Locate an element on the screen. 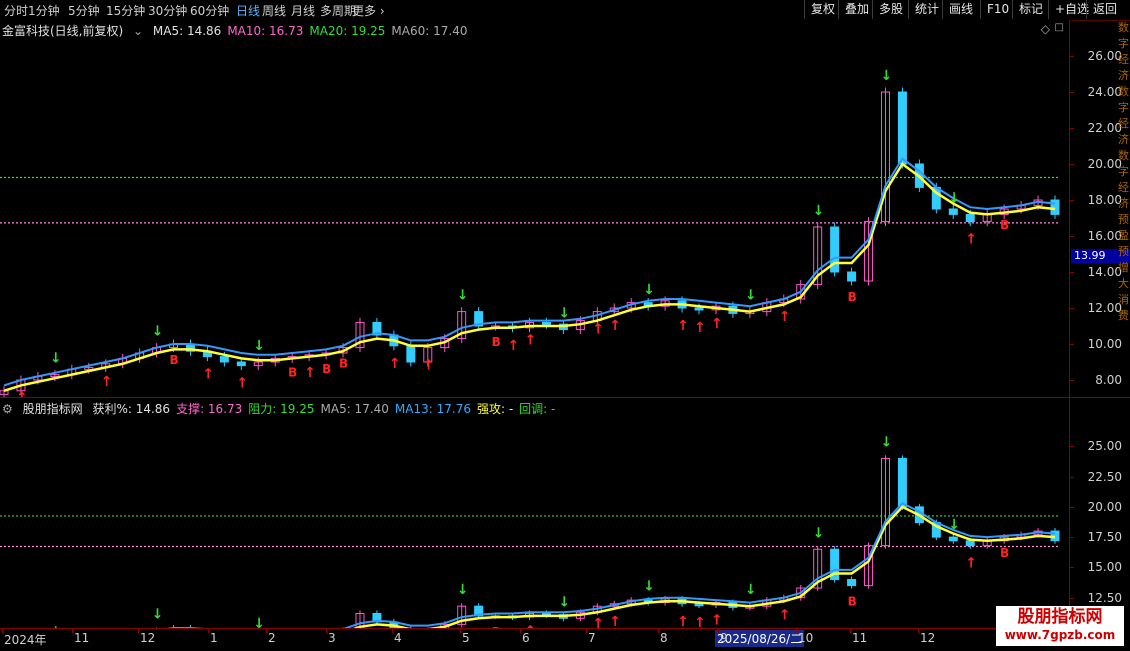 The width and height of the screenshot is (1130, 651). toolbar-button-0: 复权 is located at coordinates (822, 9).